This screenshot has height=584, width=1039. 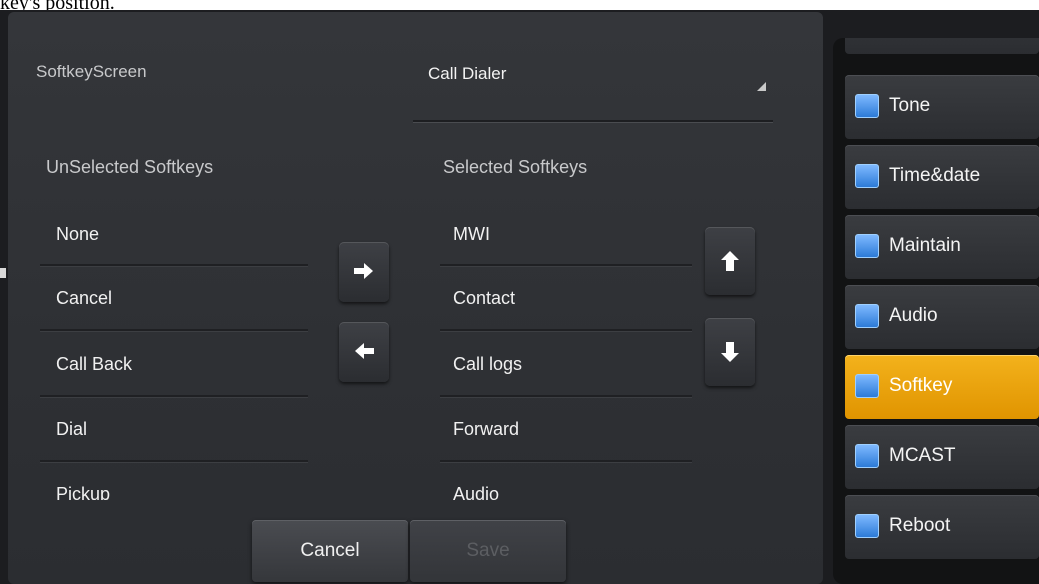 I want to click on arrow-left-icon, so click(x=364, y=351).